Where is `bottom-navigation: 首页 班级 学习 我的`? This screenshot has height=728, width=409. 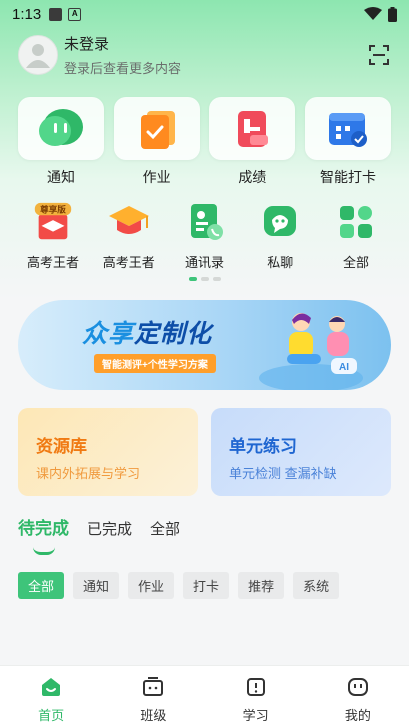 bottom-navigation: 首页 班级 学习 我的 is located at coordinates (204, 696).